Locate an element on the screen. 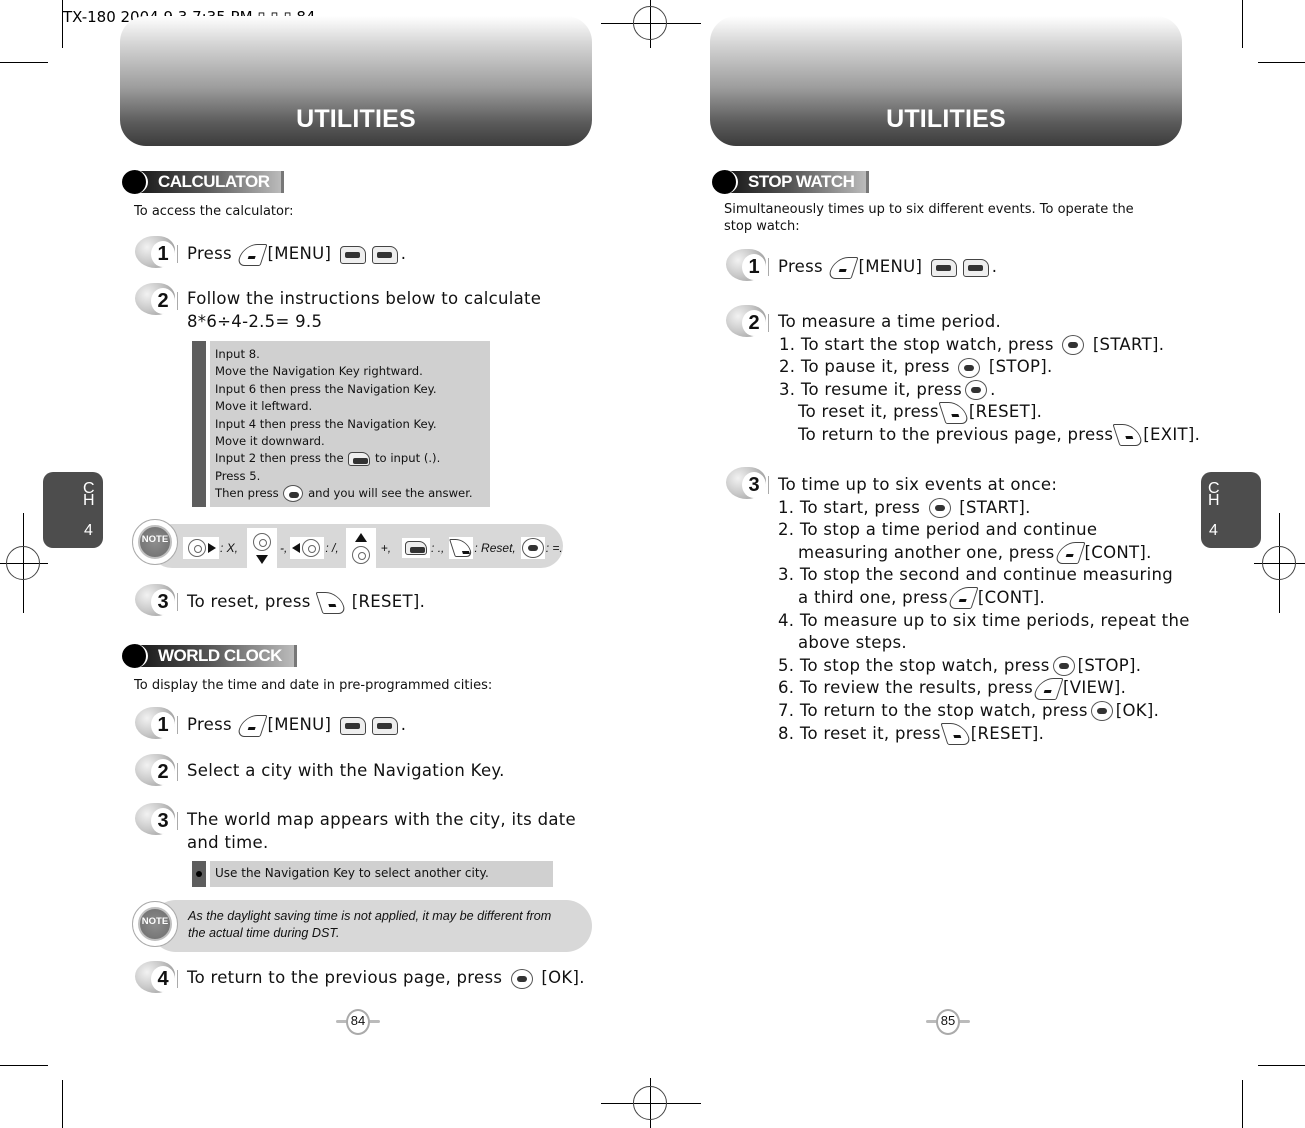 Image resolution: width=1305 pixels, height=1128 pixels. right-header-banner: UTILITIES is located at coordinates (946, 81).